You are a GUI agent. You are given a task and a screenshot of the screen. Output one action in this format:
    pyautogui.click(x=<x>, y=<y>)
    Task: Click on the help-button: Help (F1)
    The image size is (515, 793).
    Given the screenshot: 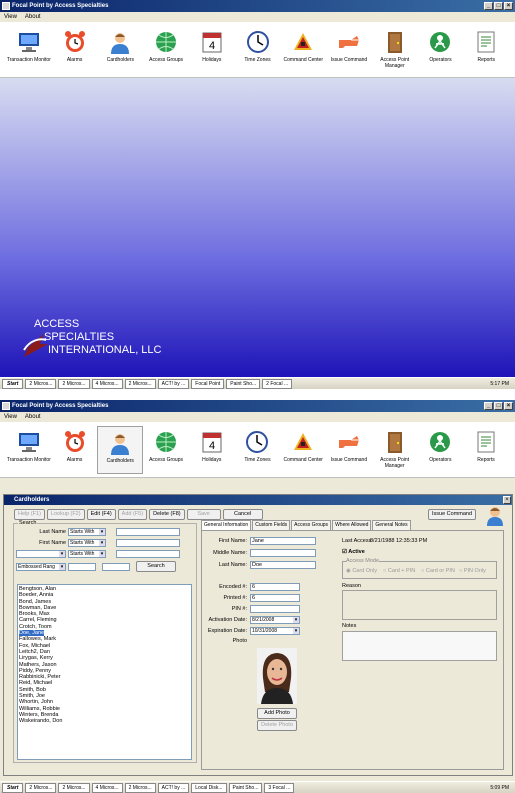 What is the action you would take?
    pyautogui.click(x=29, y=514)
    